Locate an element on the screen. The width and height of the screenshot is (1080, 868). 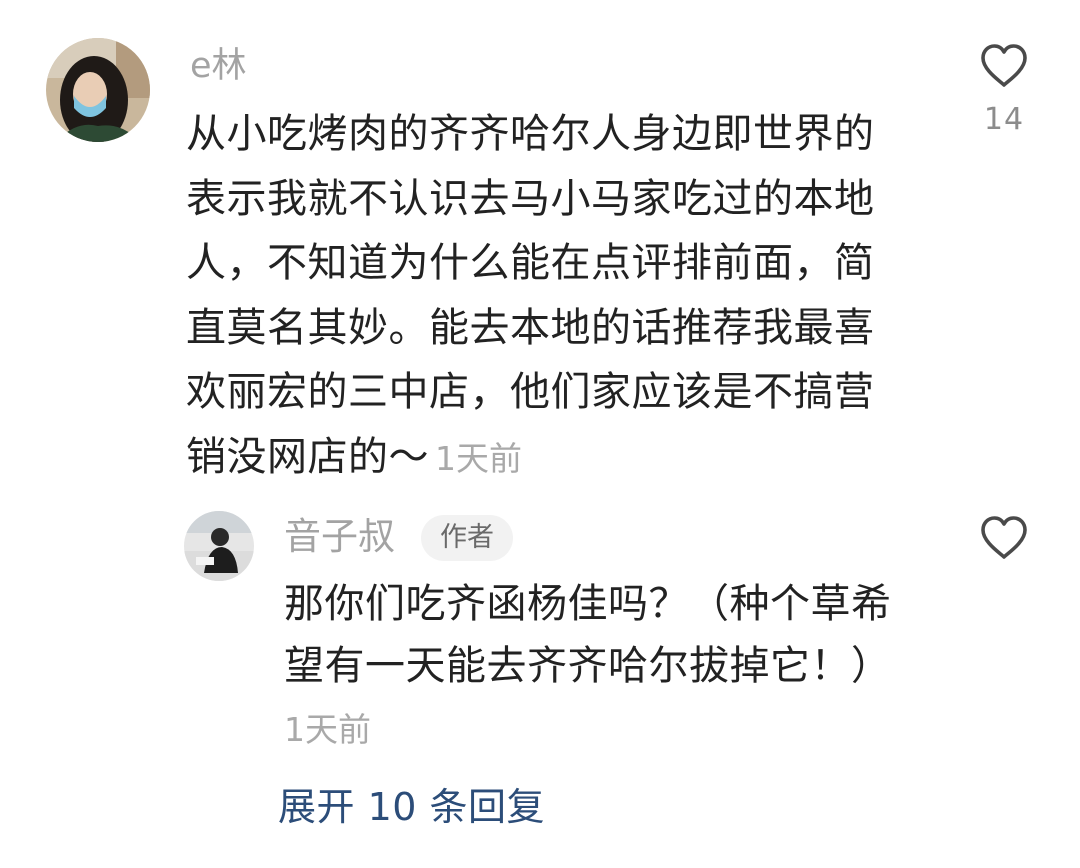
commenter-username: e林 is located at coordinates (218, 66).